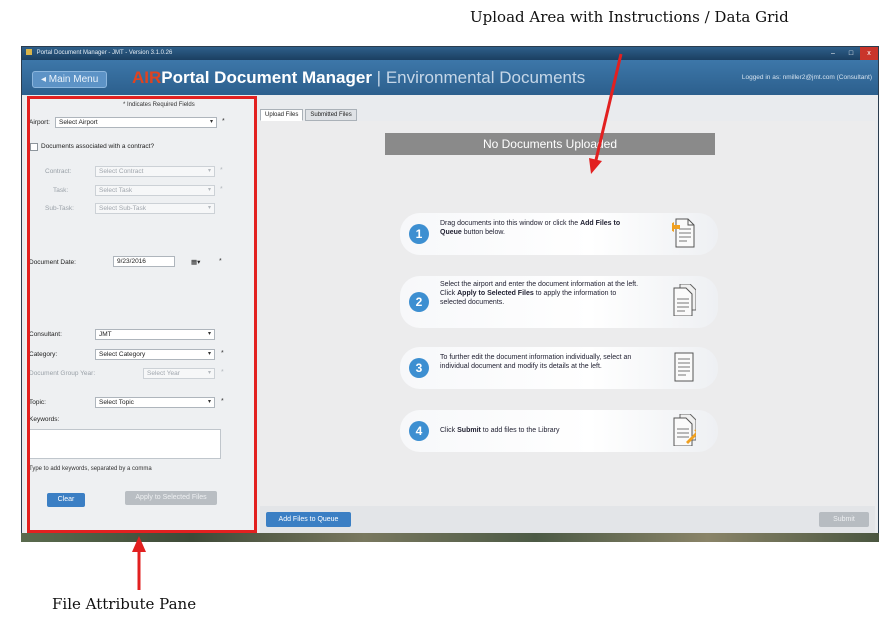 The width and height of the screenshot is (879, 623). Describe the element at coordinates (125, 444) in the screenshot. I see `keywords-input` at that location.